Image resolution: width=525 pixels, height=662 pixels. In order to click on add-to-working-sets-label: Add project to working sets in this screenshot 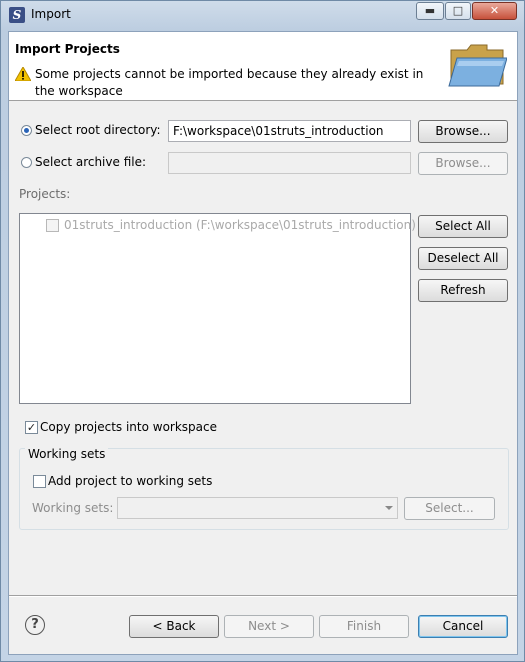, I will do `click(130, 481)`.